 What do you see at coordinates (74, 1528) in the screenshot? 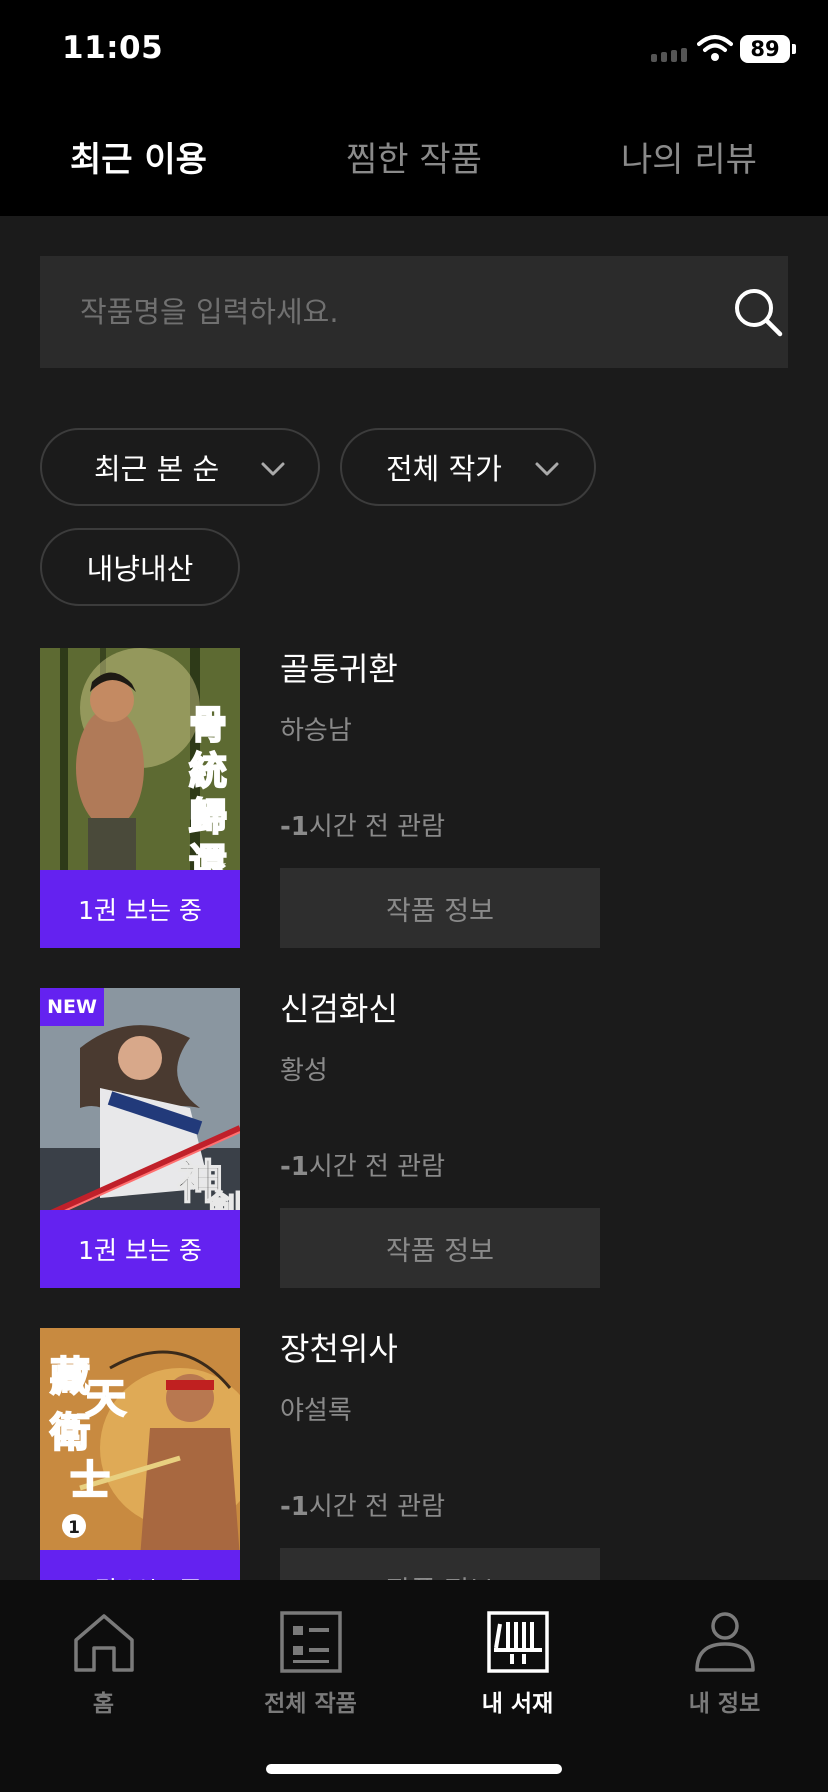
I see `svg-text: 1` at bounding box center [74, 1528].